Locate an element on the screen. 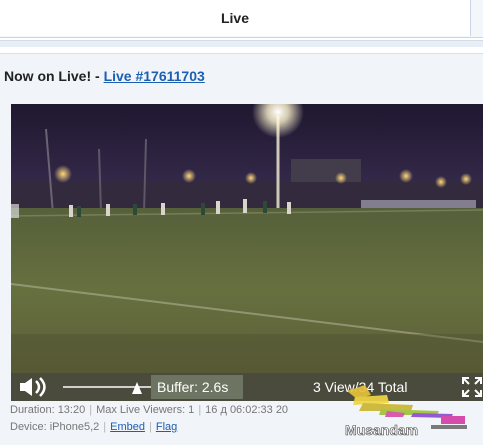 This screenshot has height=445, width=483. divider-strip is located at coordinates (241, 43).